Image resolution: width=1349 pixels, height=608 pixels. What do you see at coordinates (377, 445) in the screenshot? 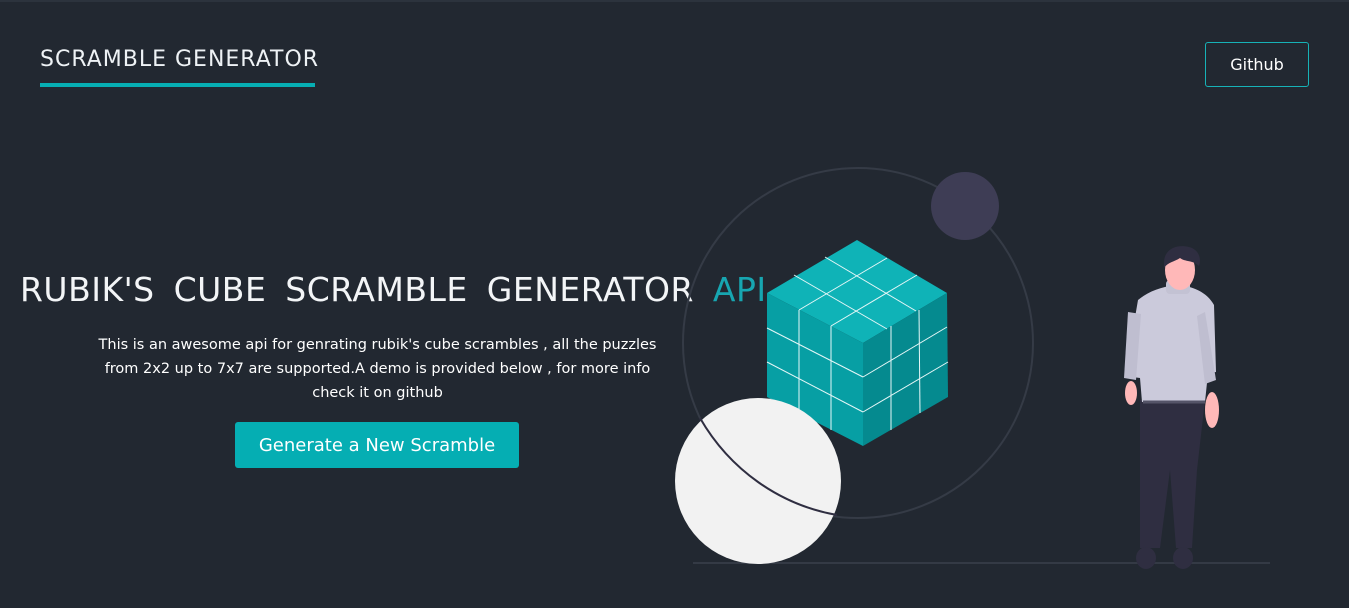
I see `generate-scramble-button: Generate a New Scramble` at bounding box center [377, 445].